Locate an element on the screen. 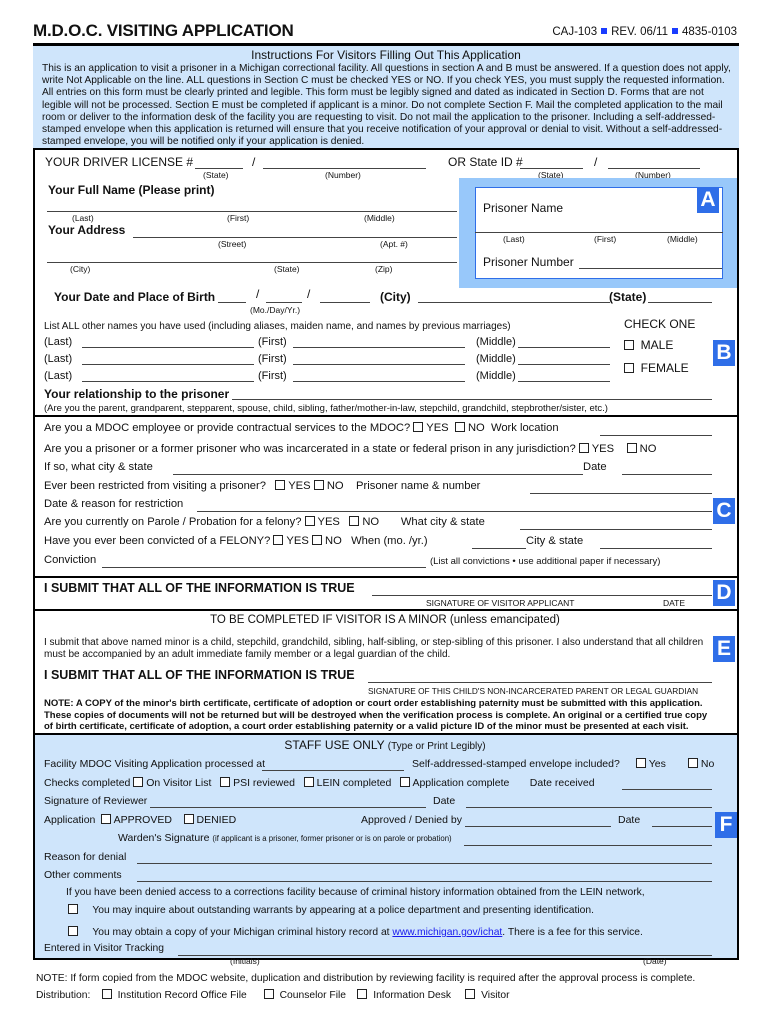 Image resolution: width=770 pixels, height=1024 pixels. other-name-1-first-input is located at coordinates (379, 347).